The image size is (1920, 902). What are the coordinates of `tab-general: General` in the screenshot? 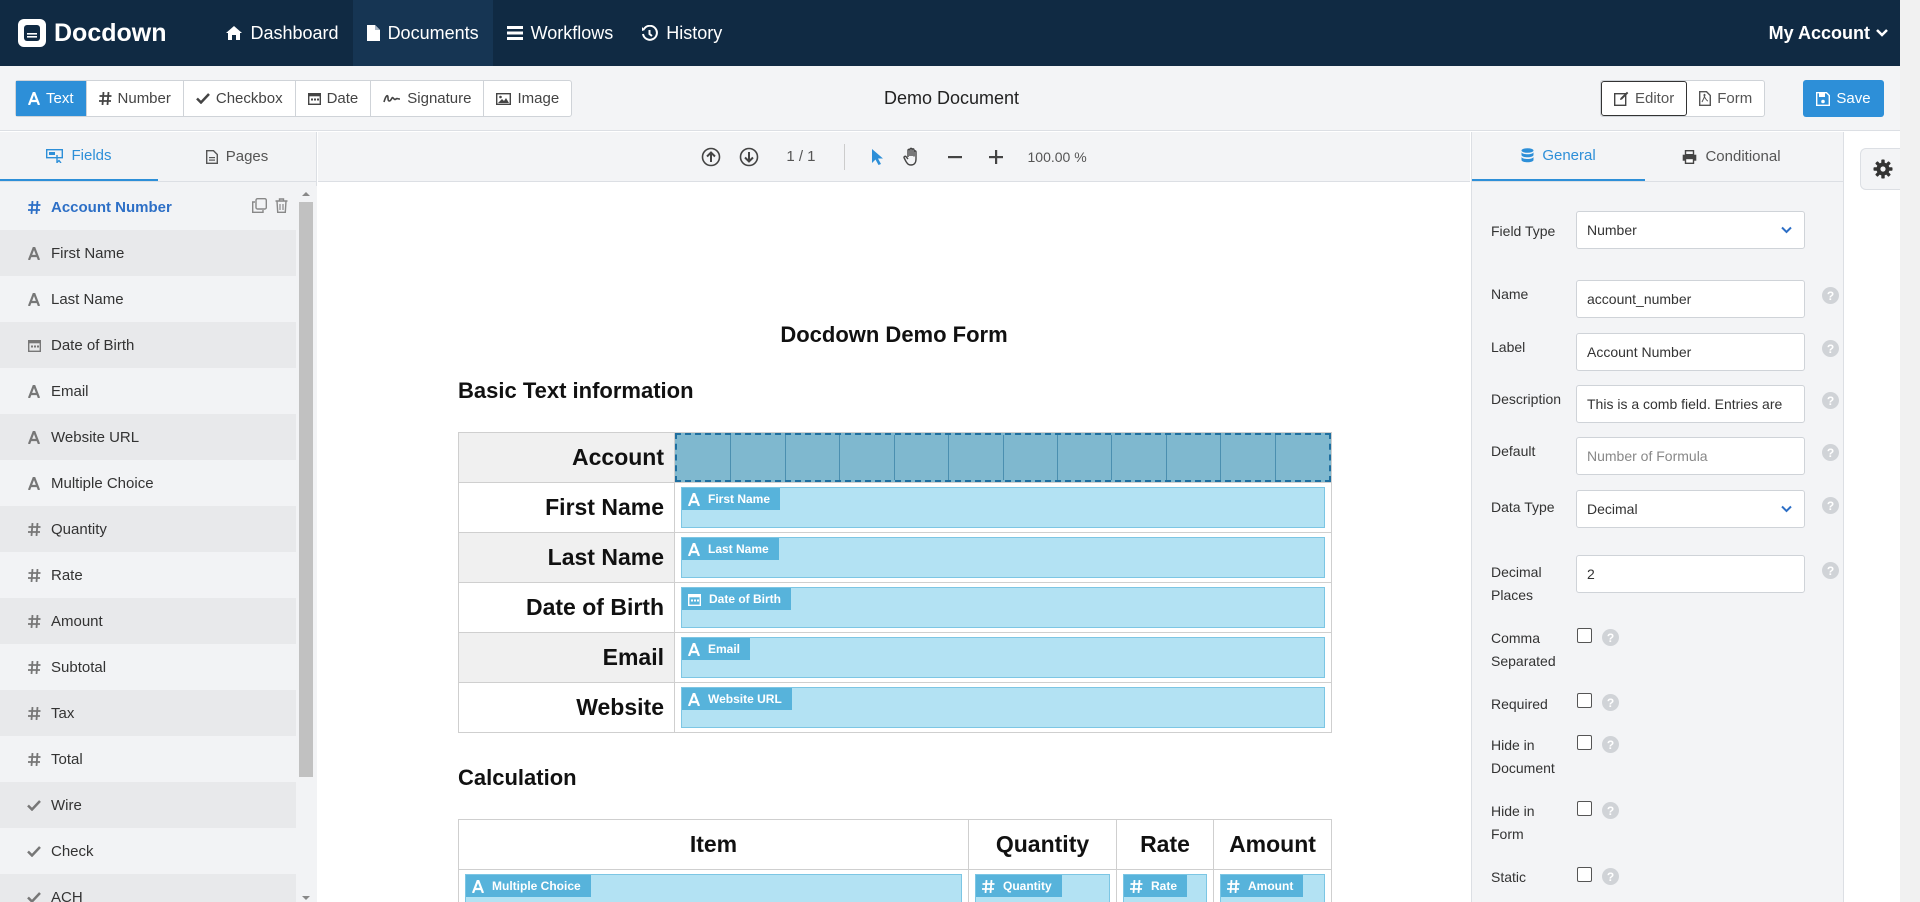 It's located at (1558, 156).